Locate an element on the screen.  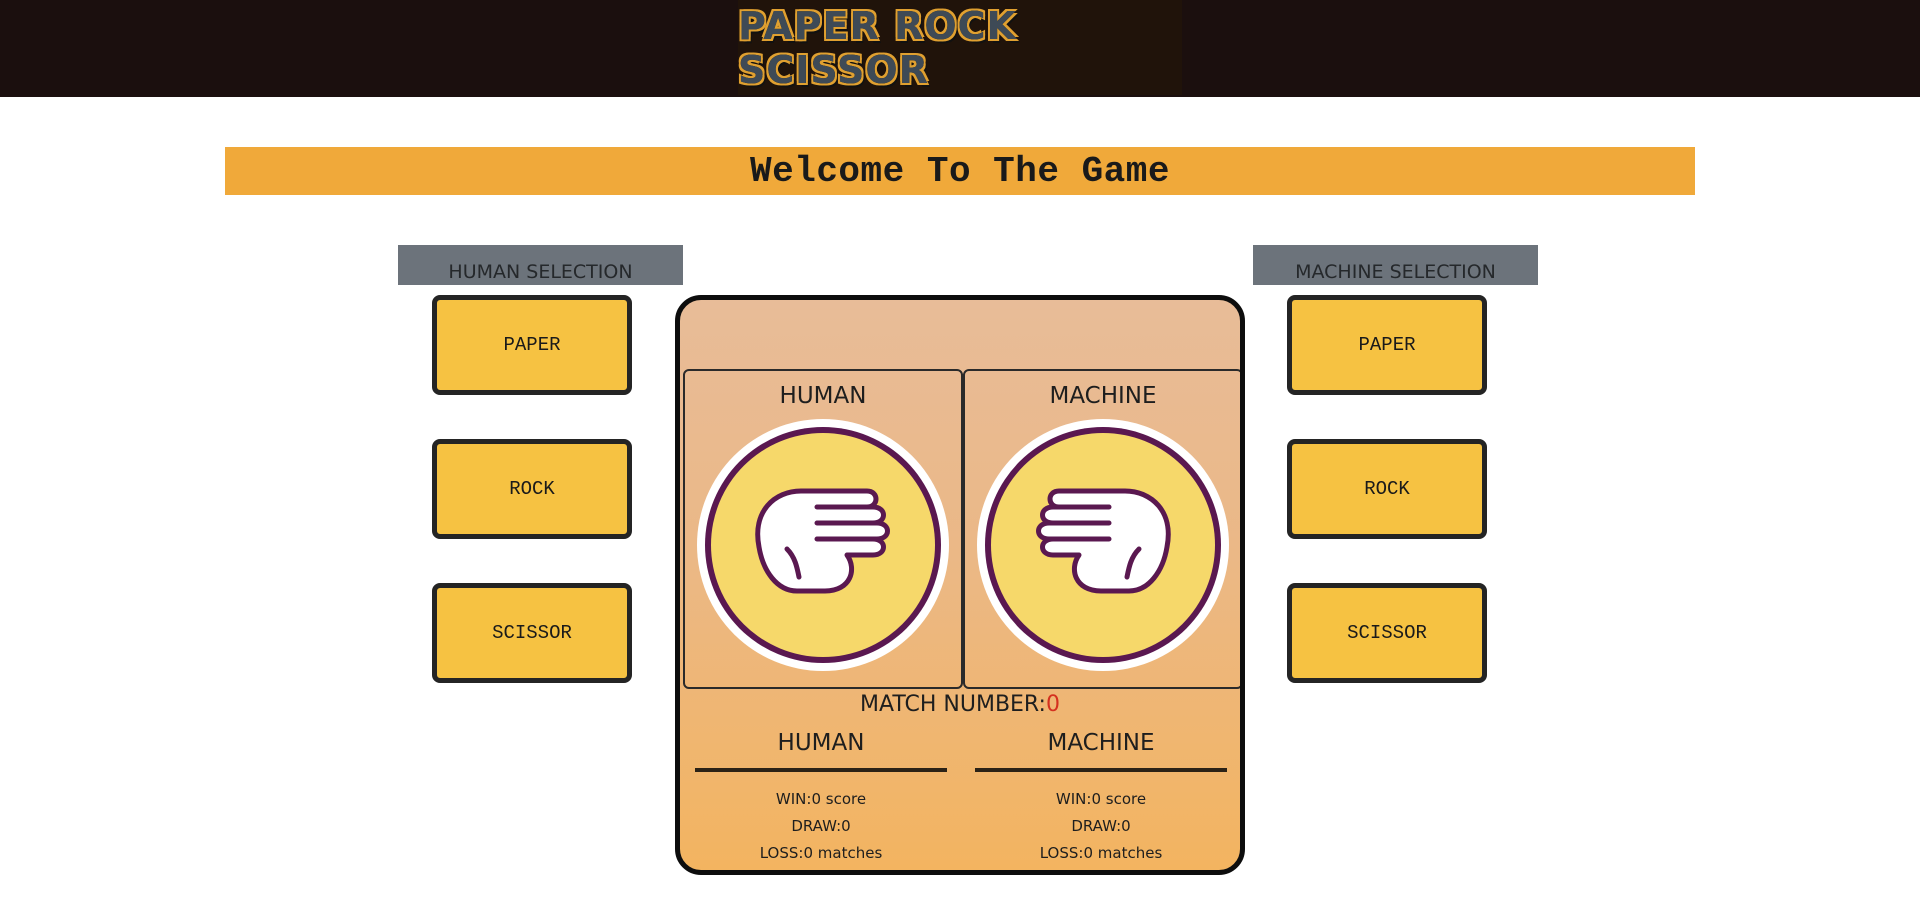
human-score-title: HUMAN is located at coordinates (821, 743).